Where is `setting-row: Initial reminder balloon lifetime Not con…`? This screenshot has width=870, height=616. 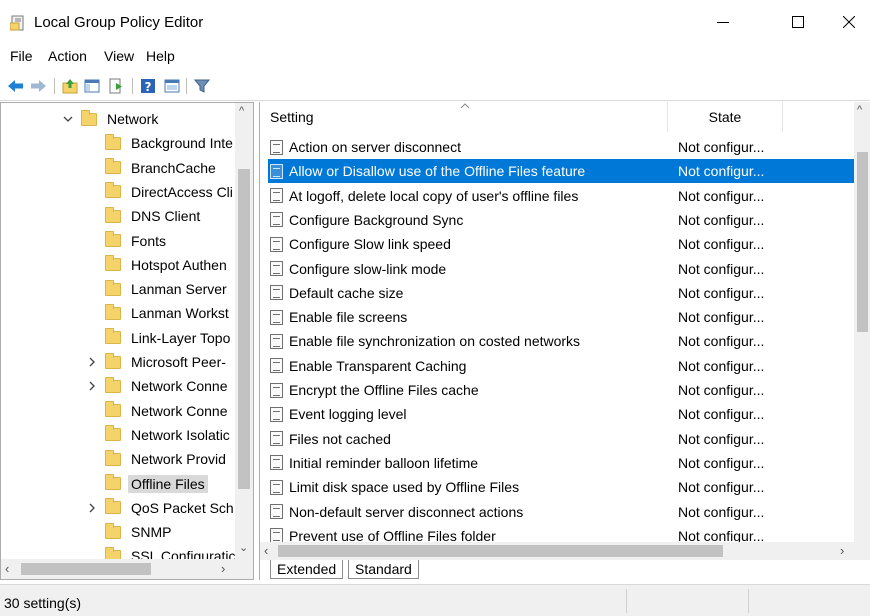 setting-row: Initial reminder balloon lifetime Not con… is located at coordinates (563, 463).